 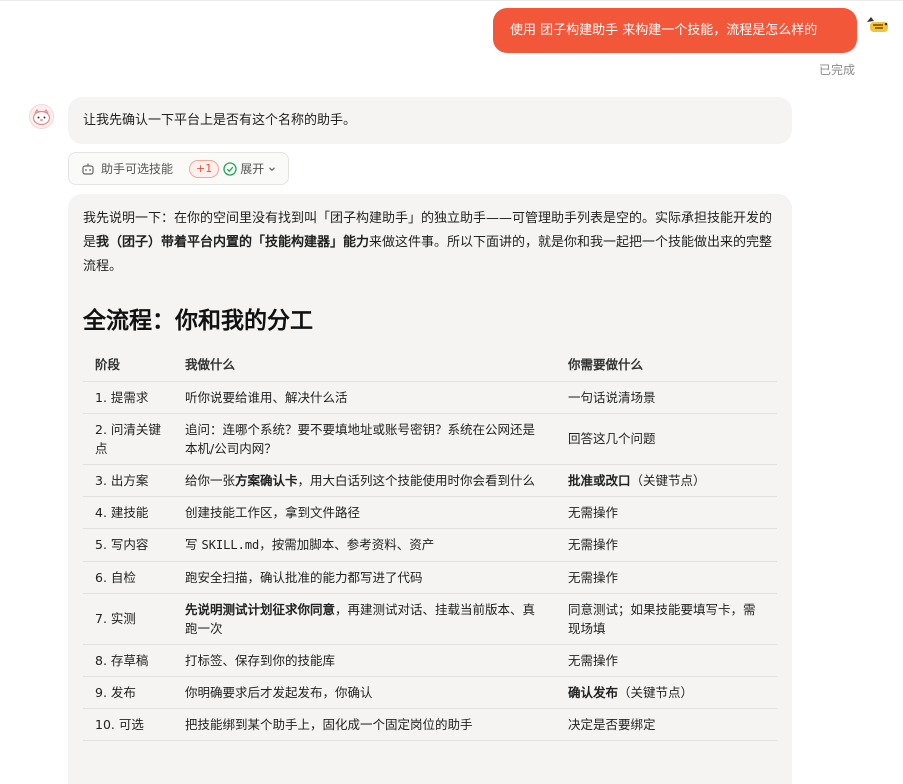 What do you see at coordinates (364, 577) in the screenshot?
I see `me-cell: 跑安全扫描，确认批准的能力都写进了代码` at bounding box center [364, 577].